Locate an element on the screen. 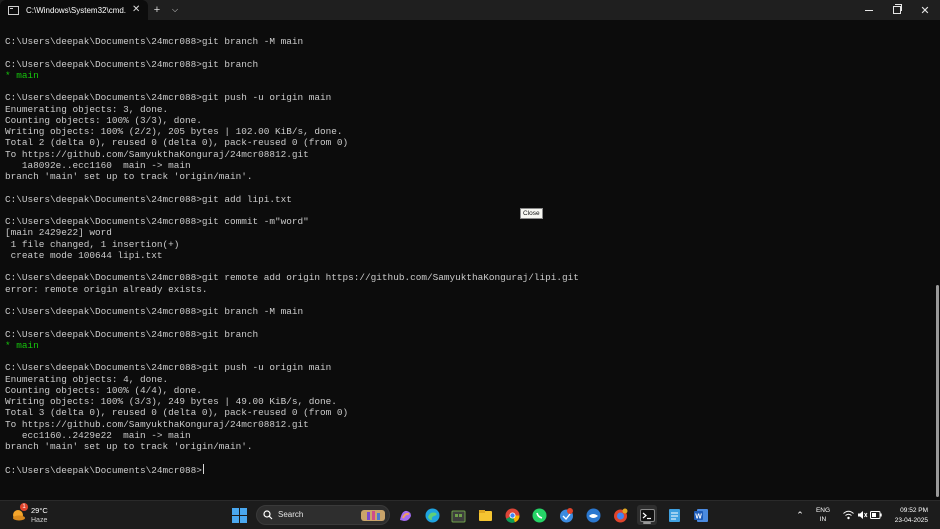 Image resolution: width=940 pixels, height=529 pixels. search-placeholder: Search is located at coordinates (291, 514).